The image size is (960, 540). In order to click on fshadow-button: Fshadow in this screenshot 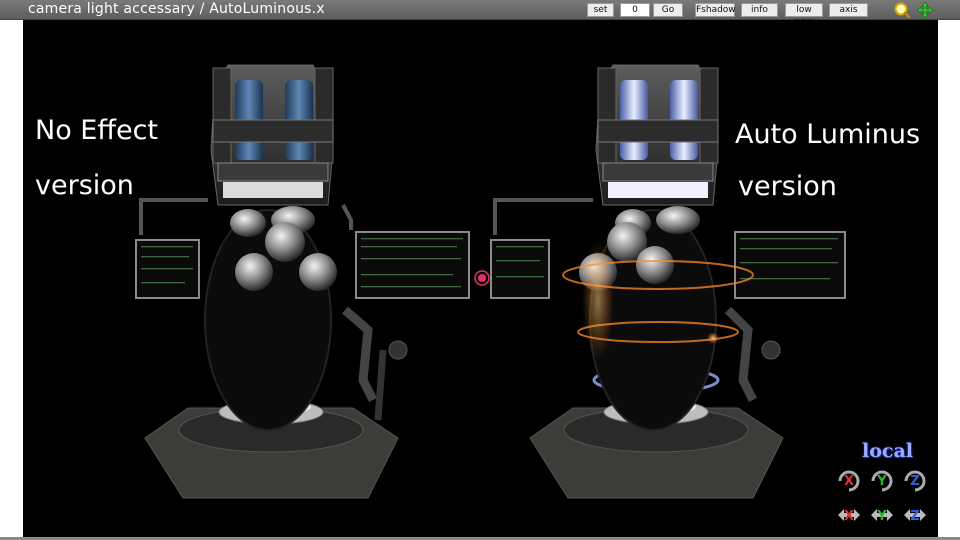, I will do `click(715, 10)`.